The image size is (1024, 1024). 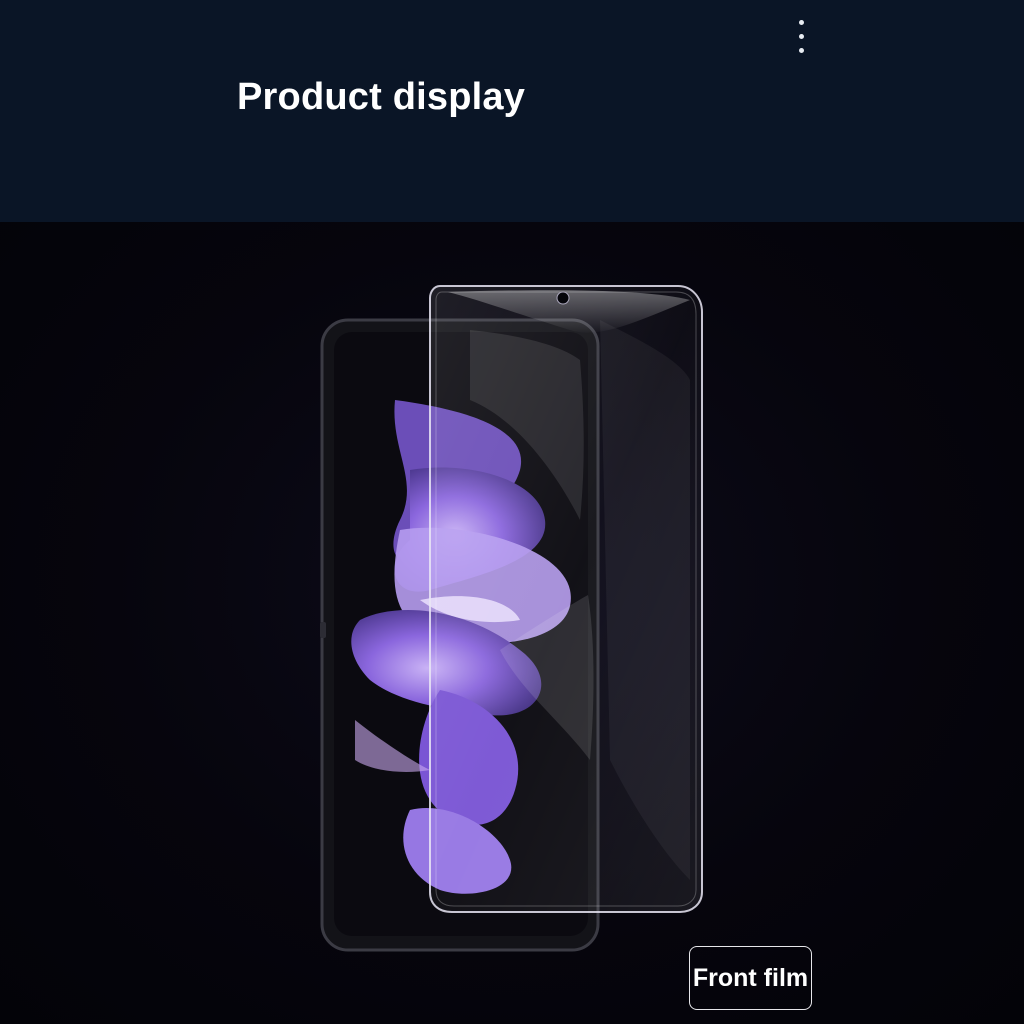 What do you see at coordinates (750, 978) in the screenshot?
I see `front-film-badge: Front film` at bounding box center [750, 978].